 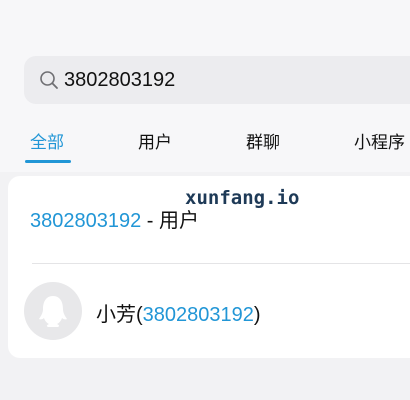 What do you see at coordinates (155, 140) in the screenshot?
I see `tab-users: 用户` at bounding box center [155, 140].